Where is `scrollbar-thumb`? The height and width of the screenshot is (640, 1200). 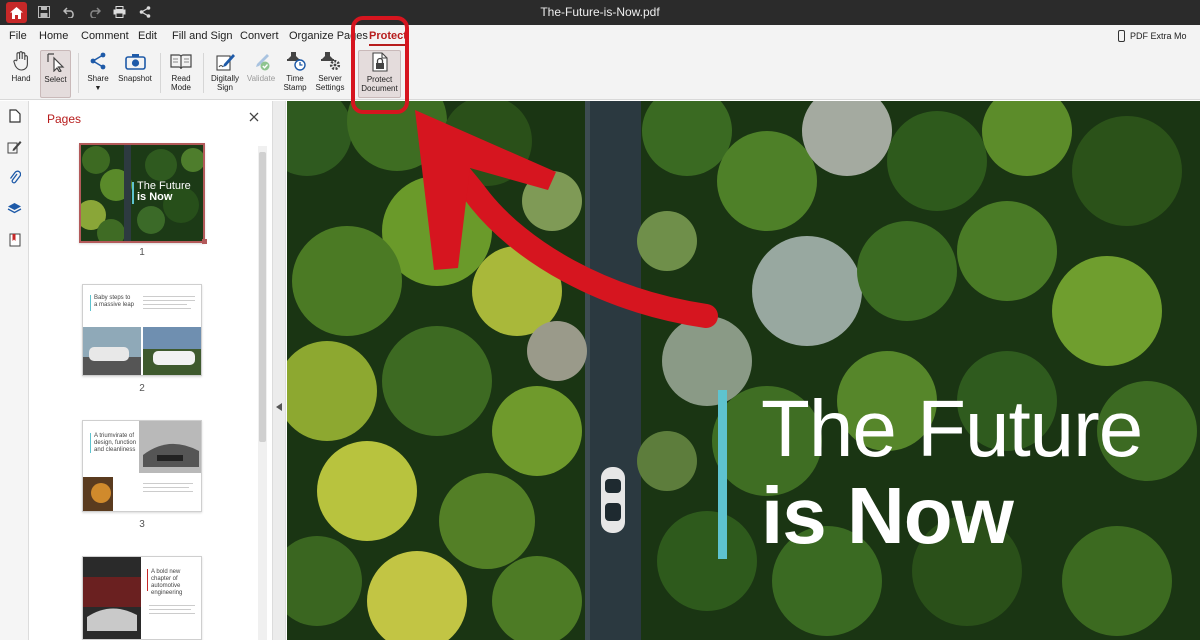
scrollbar-thumb is located at coordinates (262, 297).